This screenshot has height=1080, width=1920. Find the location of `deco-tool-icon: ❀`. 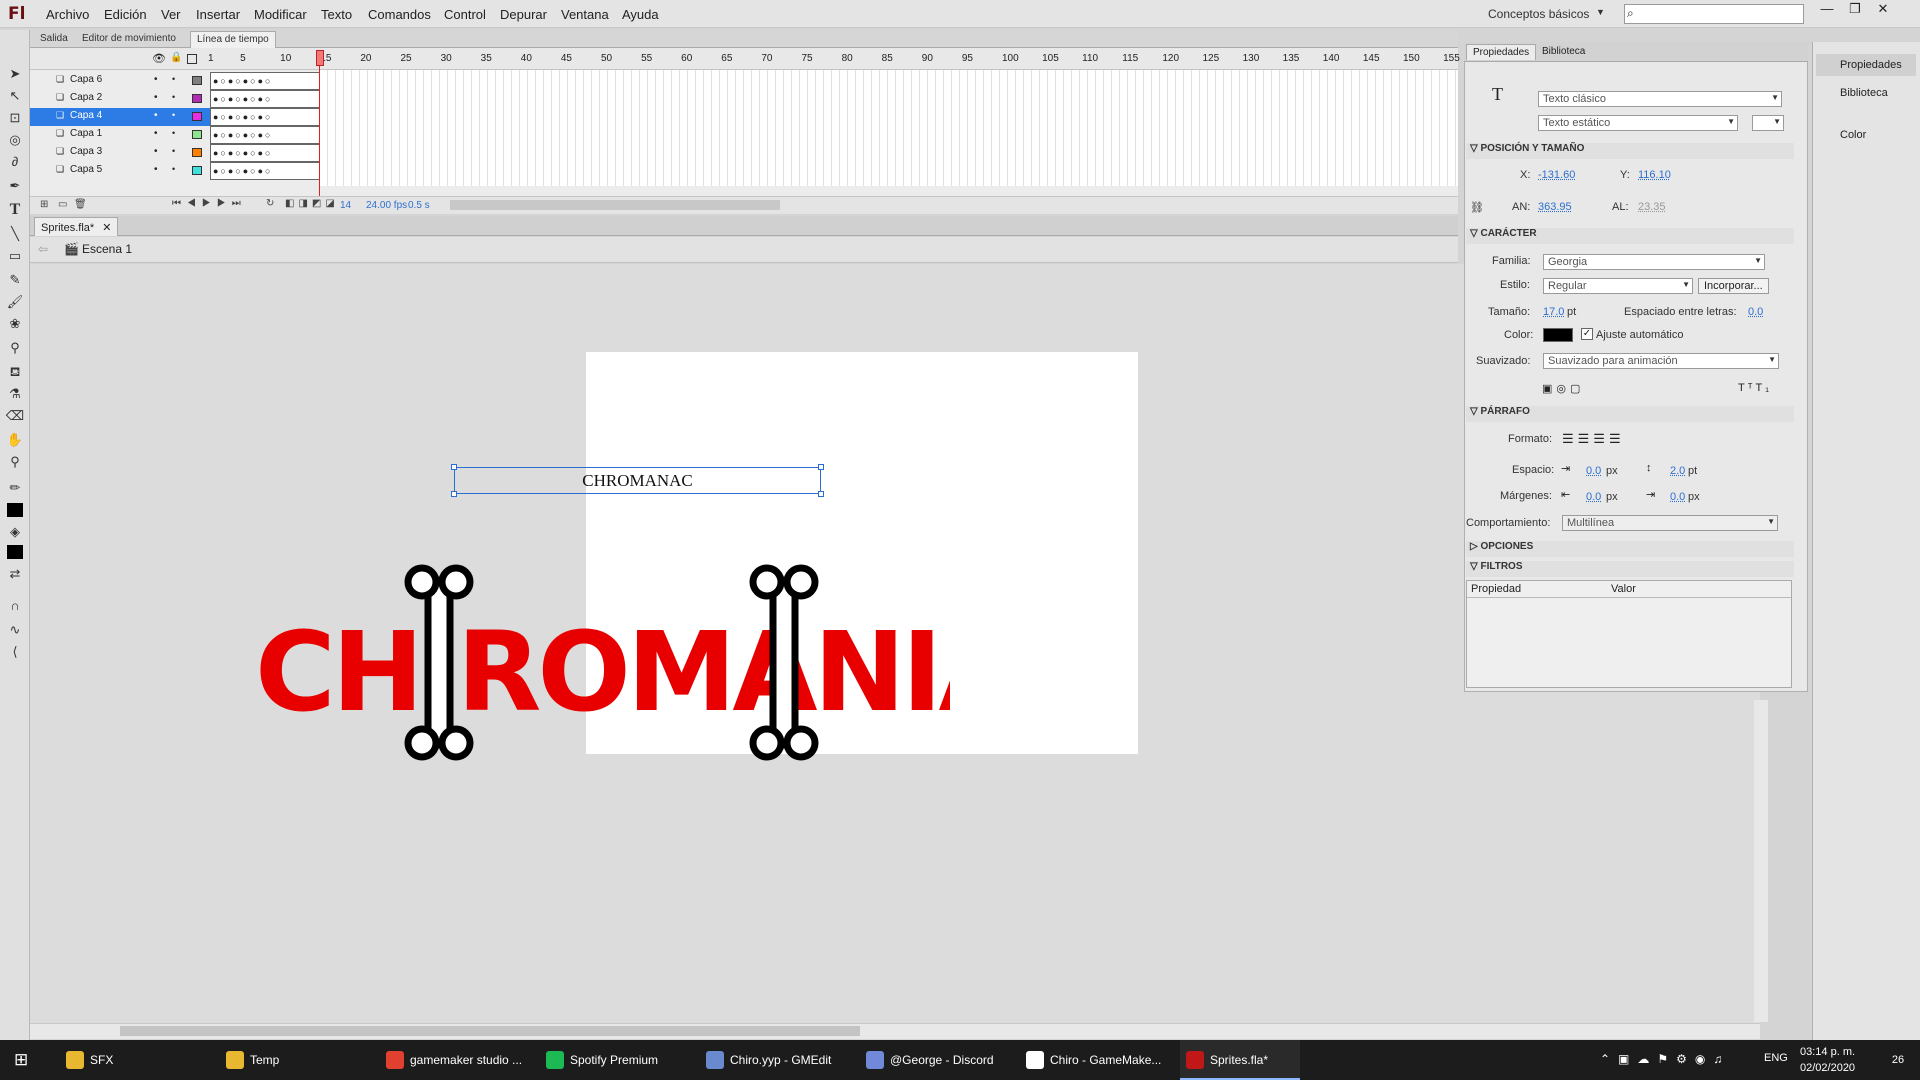

deco-tool-icon: ❀ is located at coordinates (15, 324).